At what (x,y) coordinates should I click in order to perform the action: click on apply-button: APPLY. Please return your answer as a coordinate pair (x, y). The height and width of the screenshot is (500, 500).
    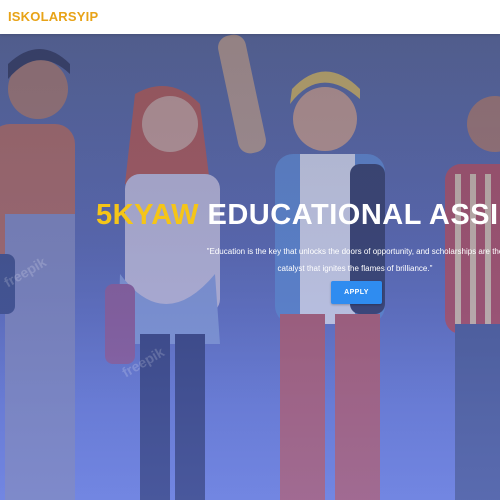
    Looking at the image, I should click on (356, 292).